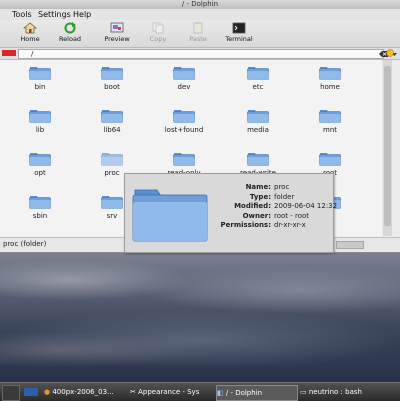  What do you see at coordinates (40, 87) in the screenshot?
I see `folder-name: bin` at bounding box center [40, 87].